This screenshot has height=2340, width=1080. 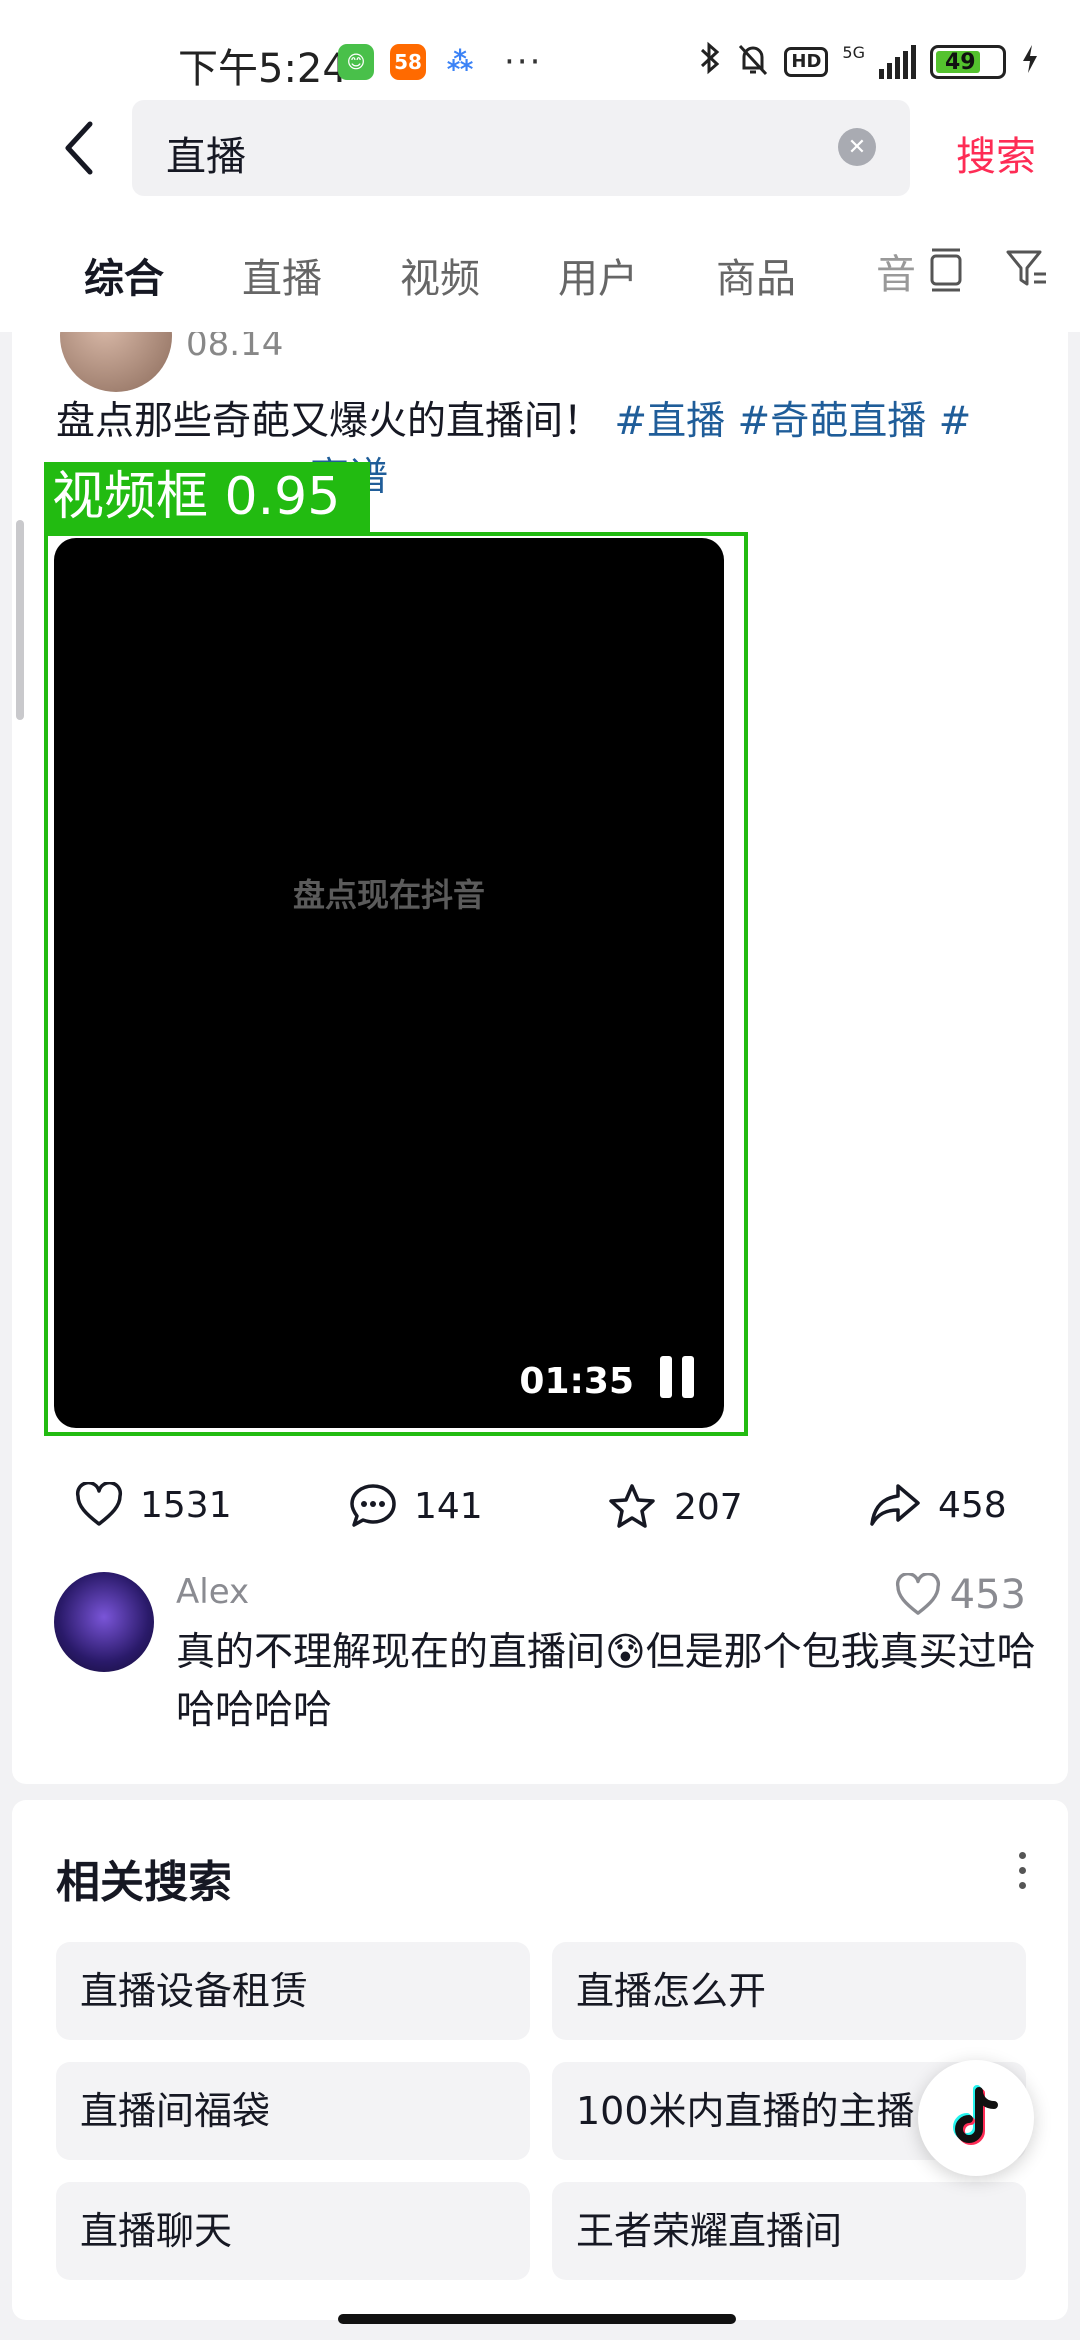 I want to click on tab-live: 直播, so click(x=282, y=275).